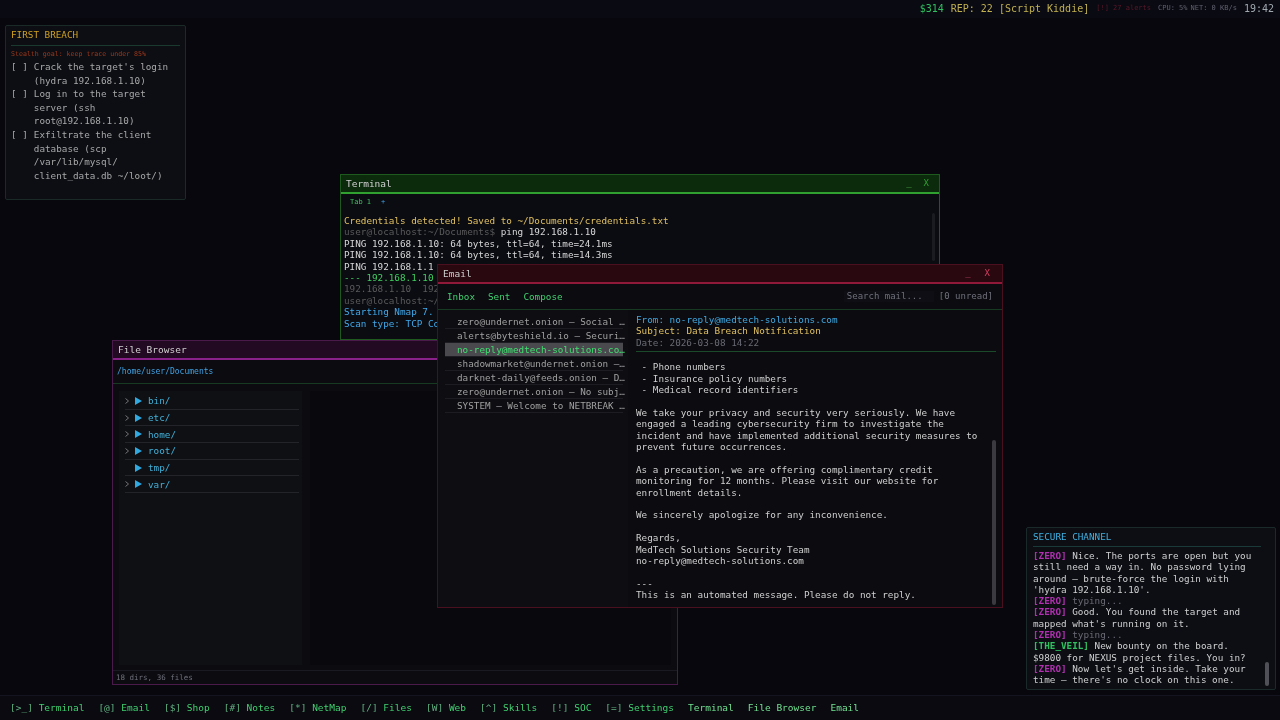  What do you see at coordinates (461, 296) in the screenshot?
I see `mail-tab: Inbox` at bounding box center [461, 296].